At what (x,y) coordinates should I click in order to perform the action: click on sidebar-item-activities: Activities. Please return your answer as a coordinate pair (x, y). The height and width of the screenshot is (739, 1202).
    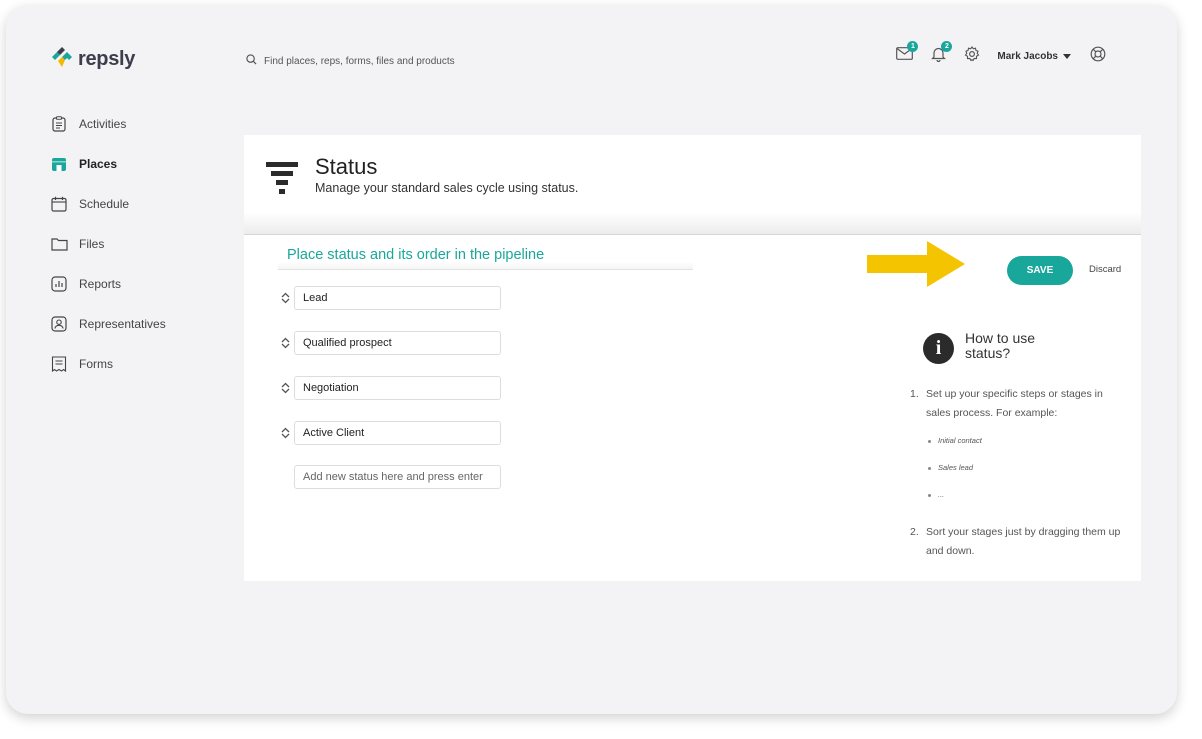
    Looking at the image, I should click on (108, 124).